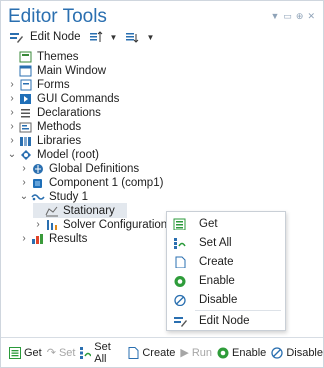 The height and width of the screenshot is (368, 324). What do you see at coordinates (44, 126) in the screenshot?
I see `tree-item-methods: › Methods` at bounding box center [44, 126].